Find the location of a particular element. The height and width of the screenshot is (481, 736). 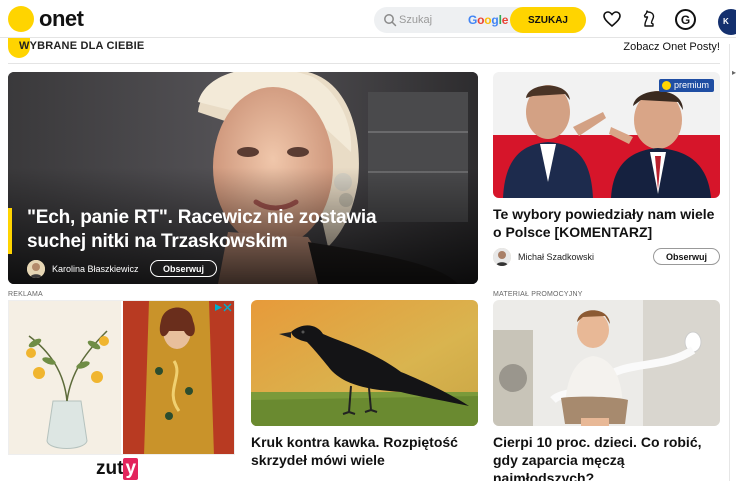

side-scroll-rule is located at coordinates (729, 262).